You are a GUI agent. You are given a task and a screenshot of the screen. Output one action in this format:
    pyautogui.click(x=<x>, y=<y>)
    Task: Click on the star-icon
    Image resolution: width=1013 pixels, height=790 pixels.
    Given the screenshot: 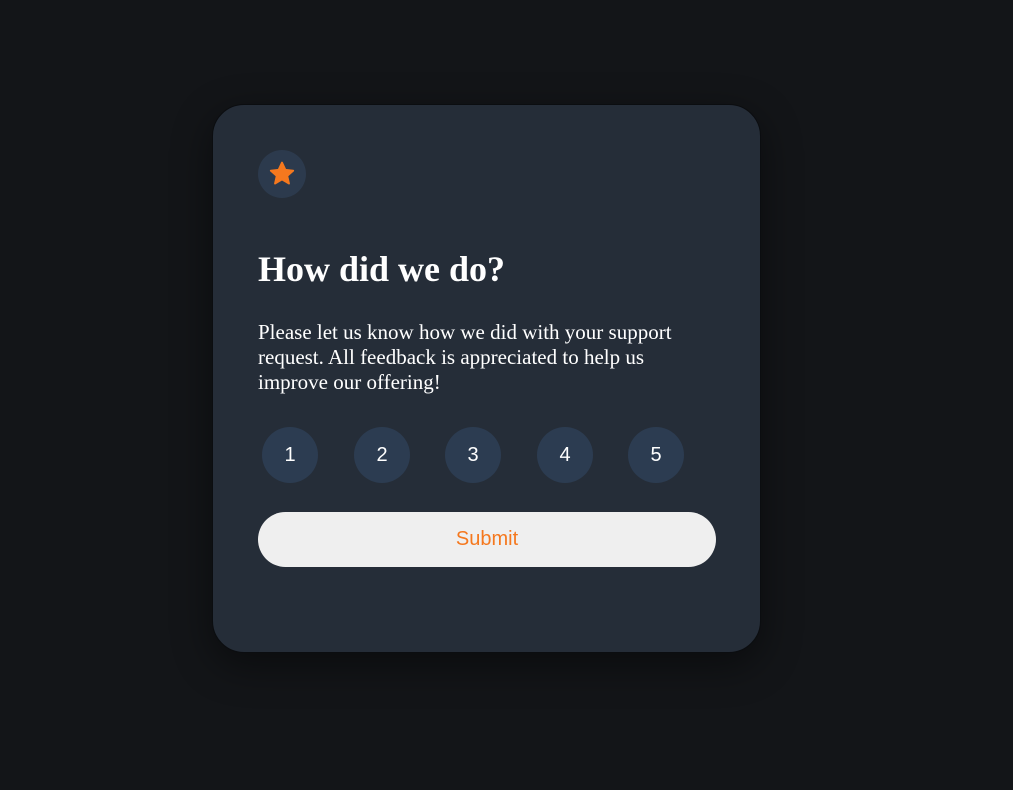 What is the action you would take?
    pyautogui.click(x=282, y=173)
    